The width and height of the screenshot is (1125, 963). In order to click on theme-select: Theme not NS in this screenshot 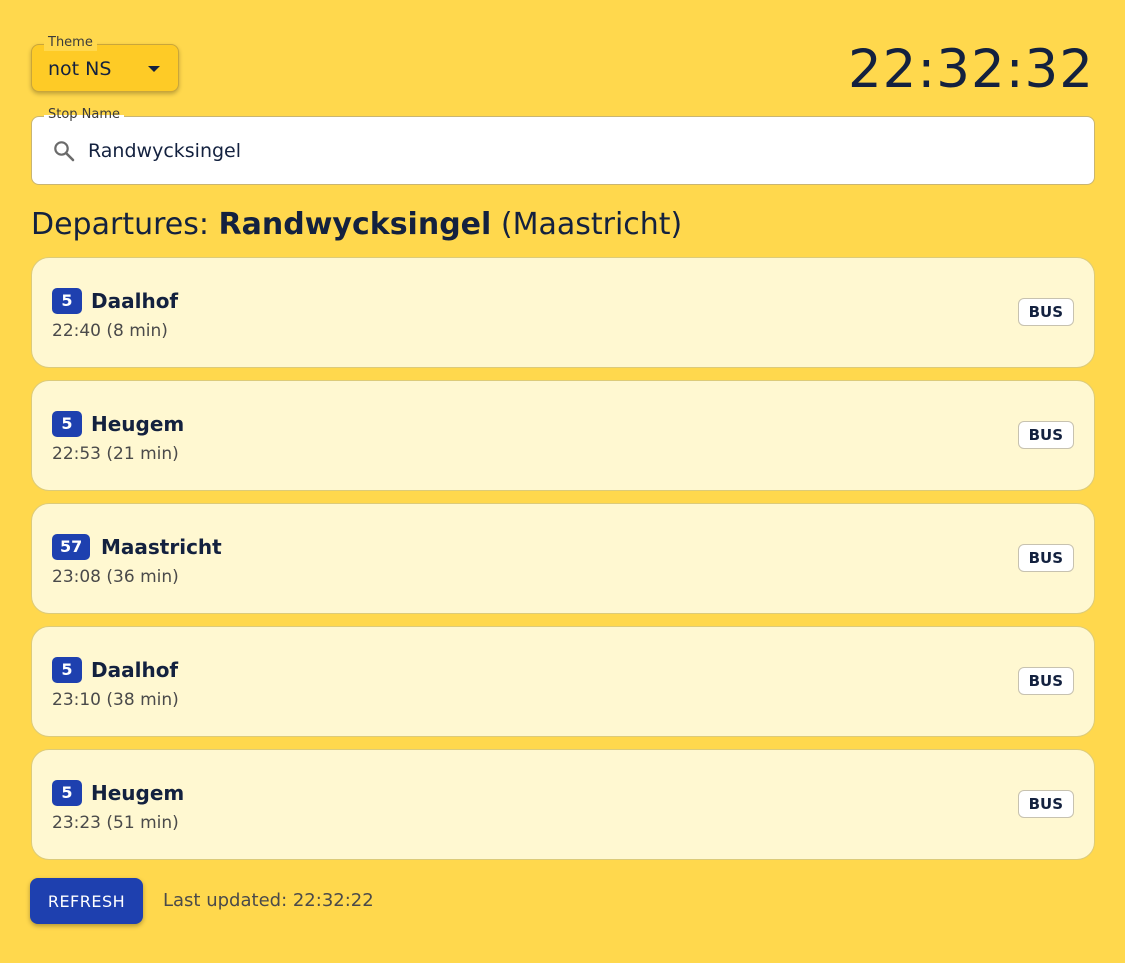, I will do `click(105, 63)`.